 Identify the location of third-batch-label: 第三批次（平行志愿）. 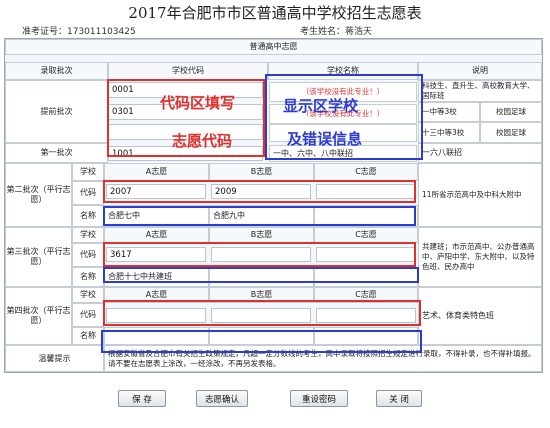
(38, 257).